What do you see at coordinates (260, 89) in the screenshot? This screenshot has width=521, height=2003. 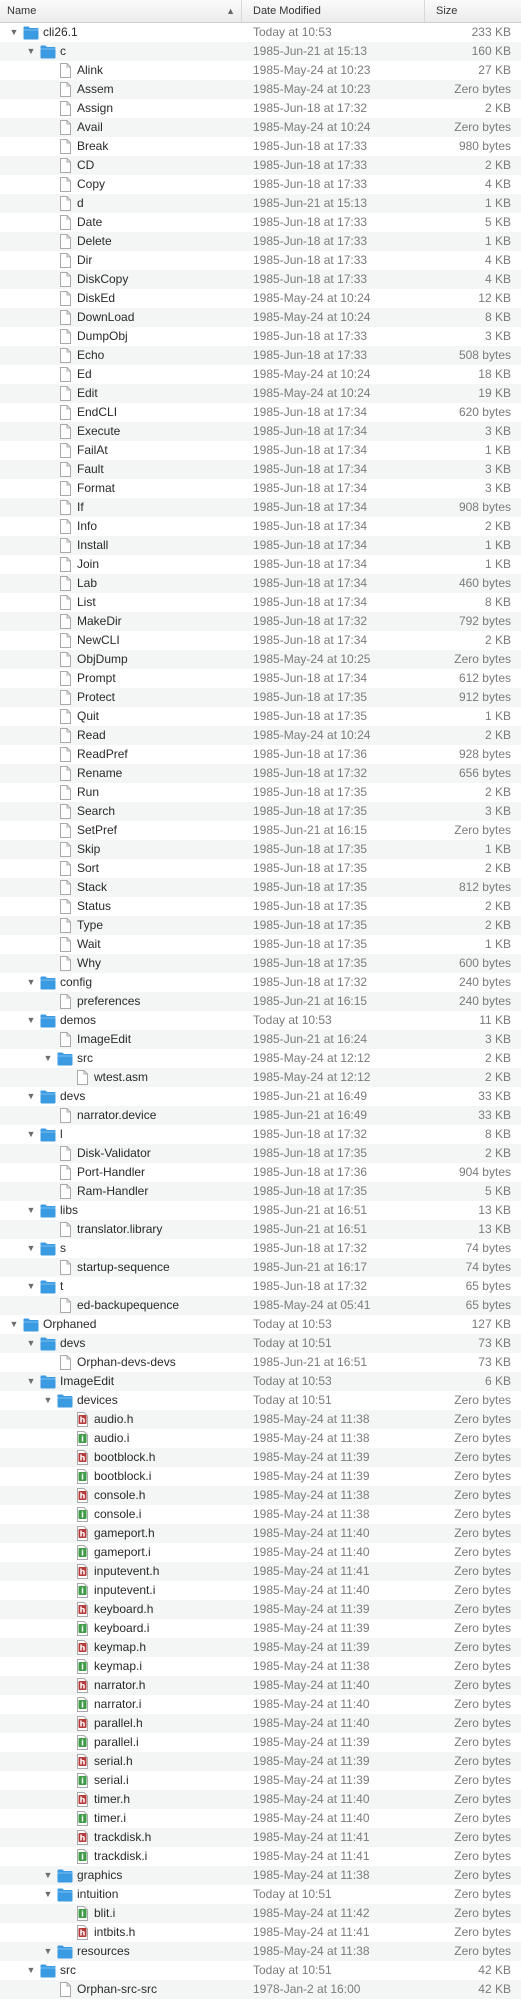 I see `file-row: Assem 1985-May-24 at 10:23 Zero bytes` at bounding box center [260, 89].